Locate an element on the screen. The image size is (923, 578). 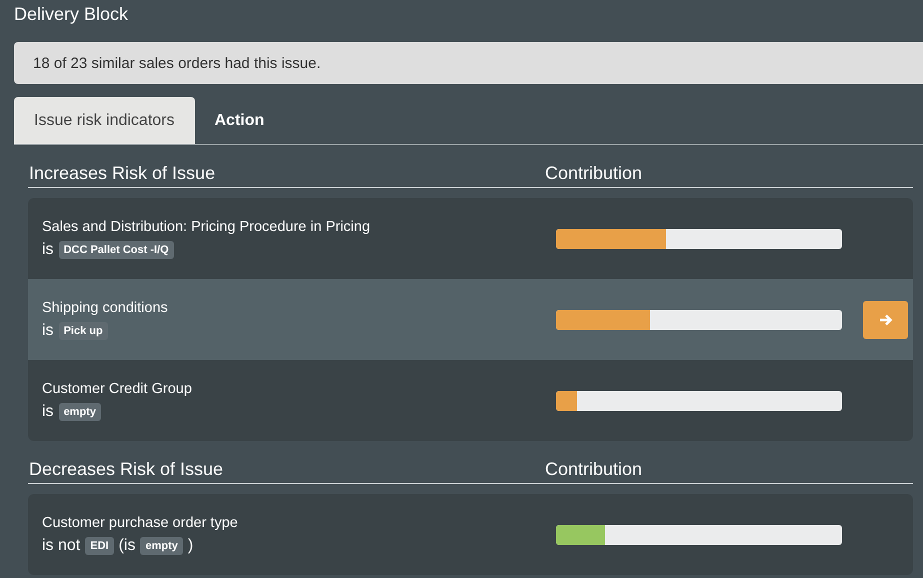
indicator-name: Customer Credit Group is located at coordinates (117, 388).